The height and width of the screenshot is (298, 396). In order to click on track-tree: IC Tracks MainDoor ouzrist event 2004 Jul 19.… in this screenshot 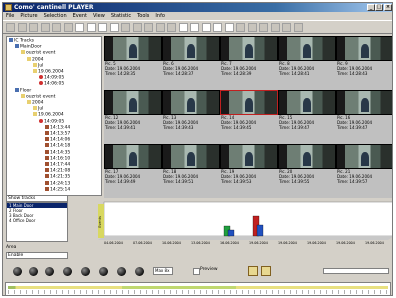, I will do `click(54, 116)`.